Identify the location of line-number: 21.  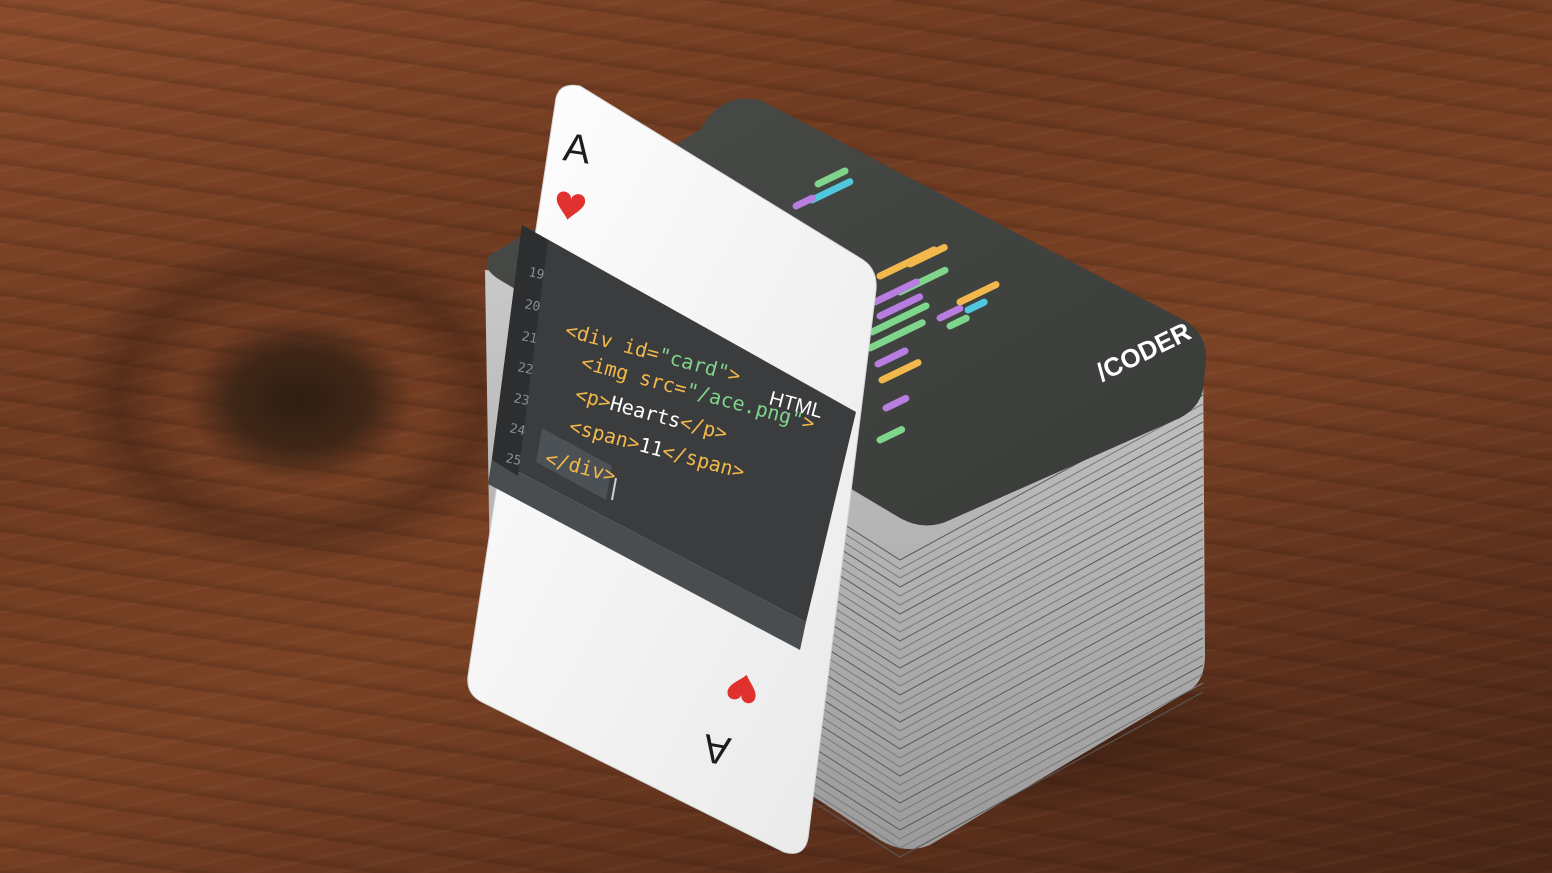
(529, 338).